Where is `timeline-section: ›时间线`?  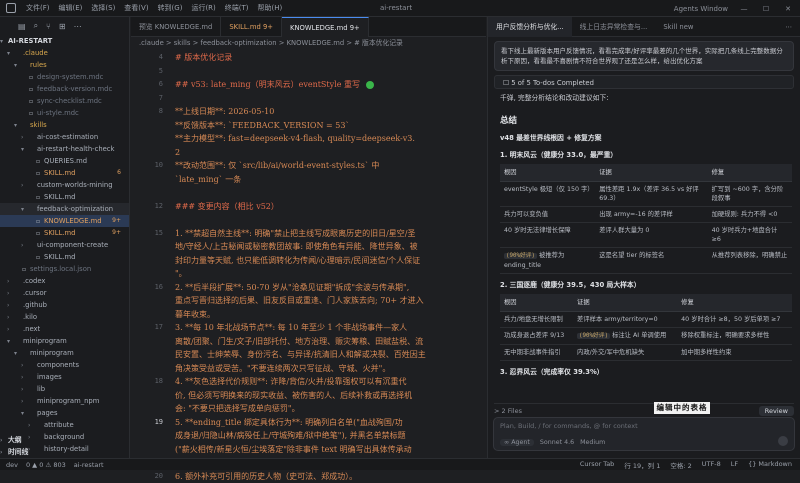
timeline-section: ›时间线 is located at coordinates (65, 452).